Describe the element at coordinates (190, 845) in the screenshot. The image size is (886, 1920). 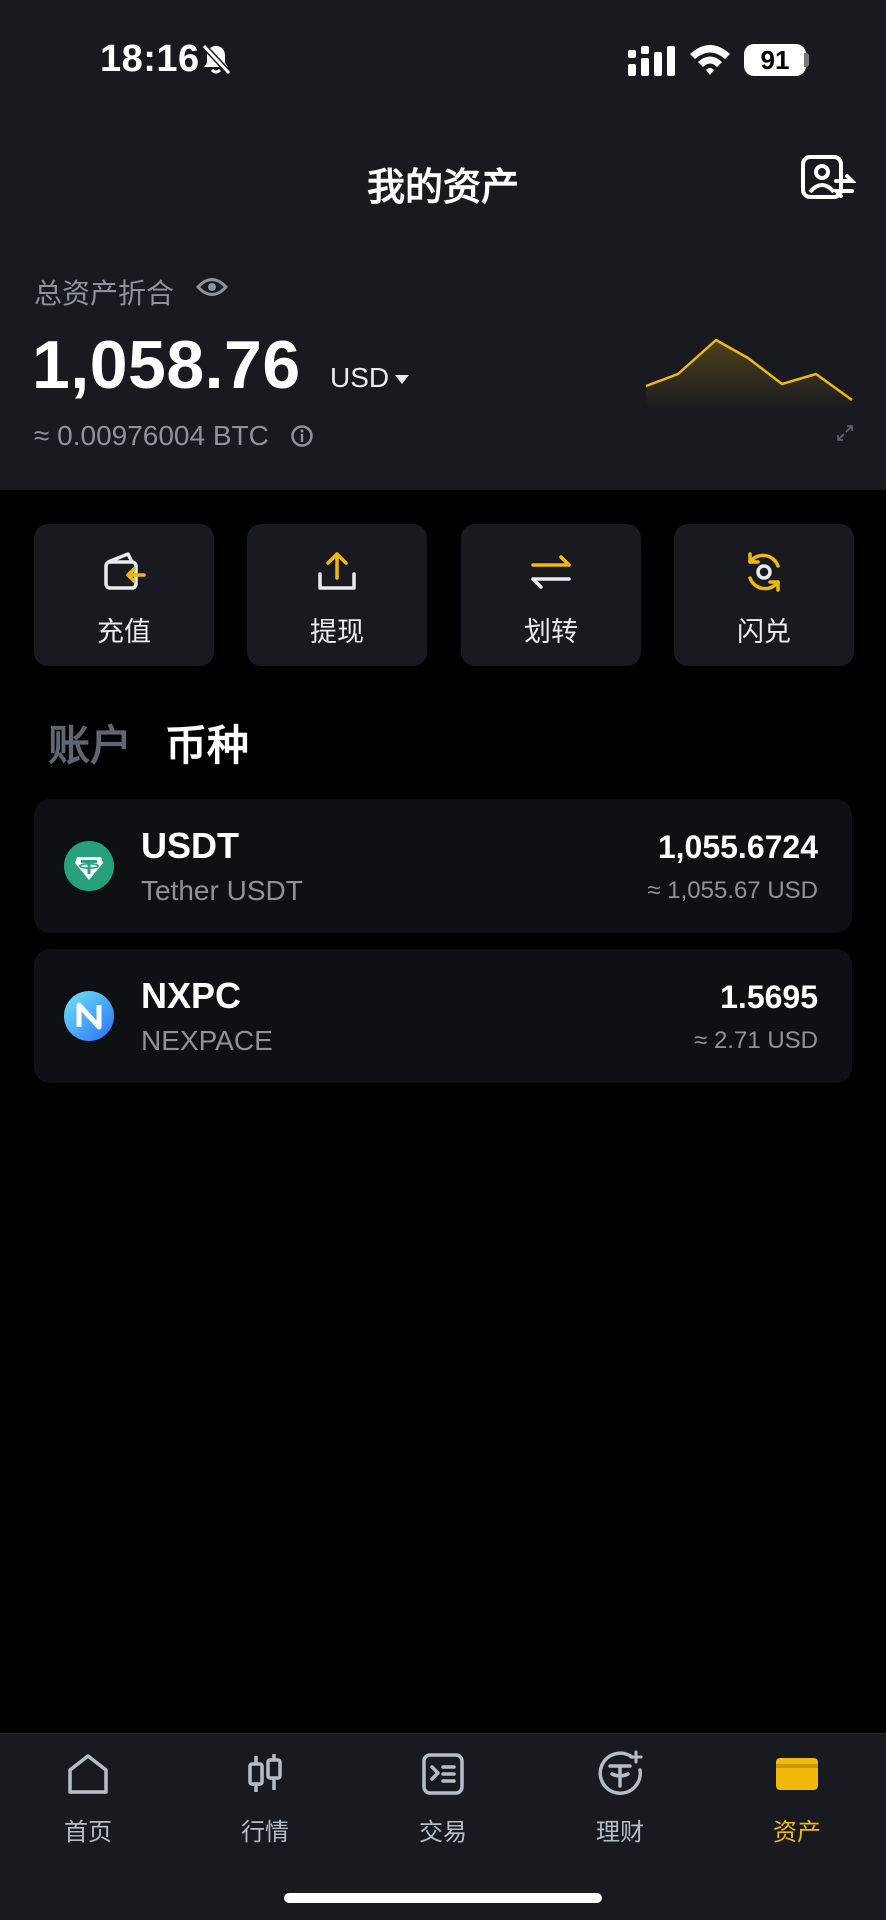
I see `asset-symbol: USDT` at that location.